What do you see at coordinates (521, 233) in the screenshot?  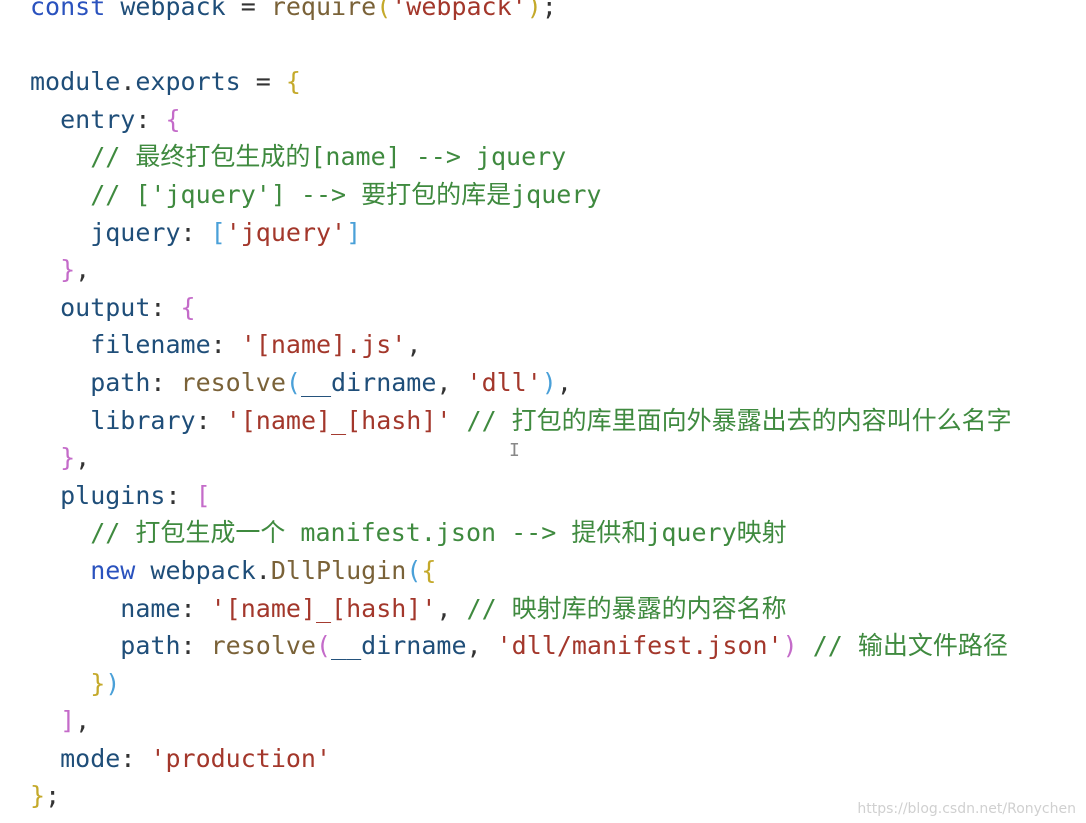 I see `code-line: jquery: ['jquery']` at bounding box center [521, 233].